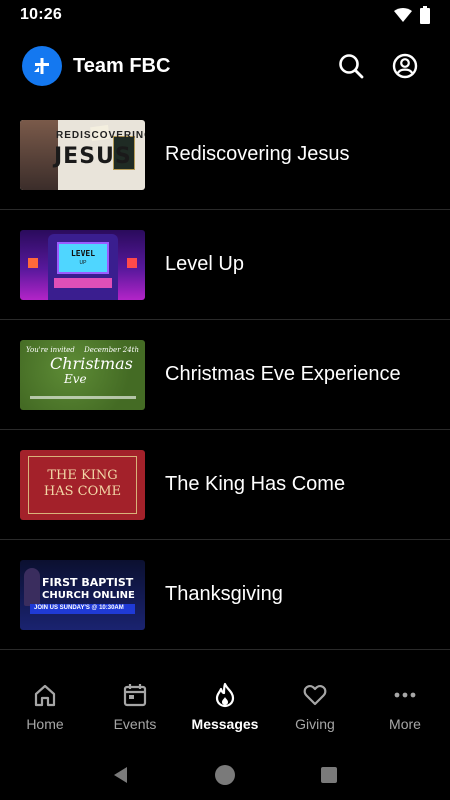 The image size is (450, 800). I want to click on bottom-nav: Home Events Messages Giving More, so click(225, 710).